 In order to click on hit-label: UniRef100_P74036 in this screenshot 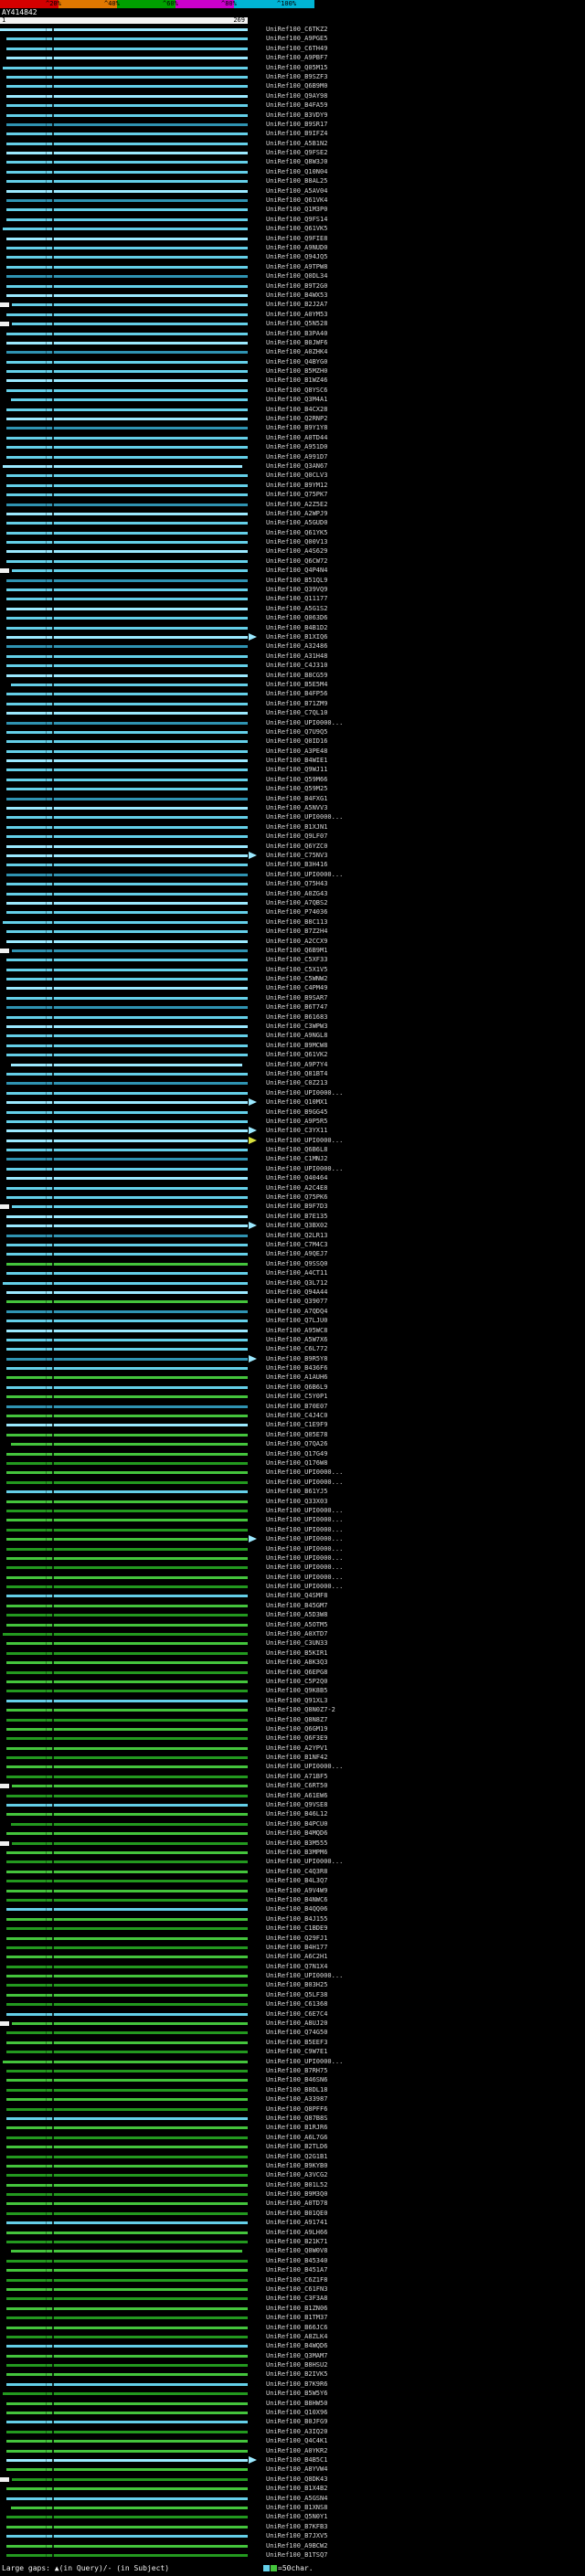, I will do `click(297, 912)`.